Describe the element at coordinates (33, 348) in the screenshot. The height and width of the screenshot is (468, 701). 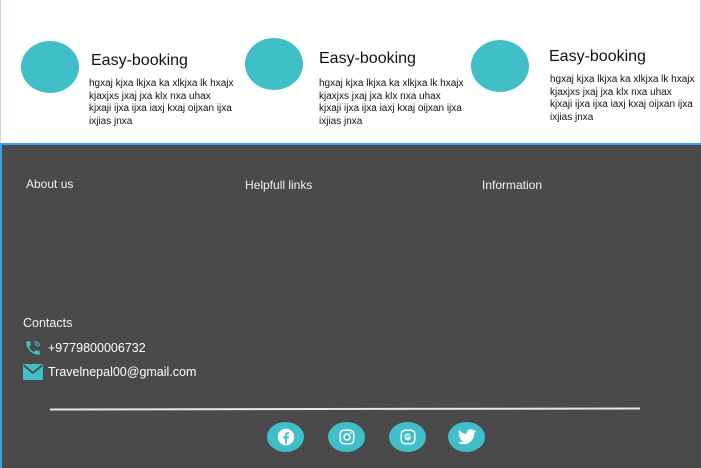
I see `phone-icon` at that location.